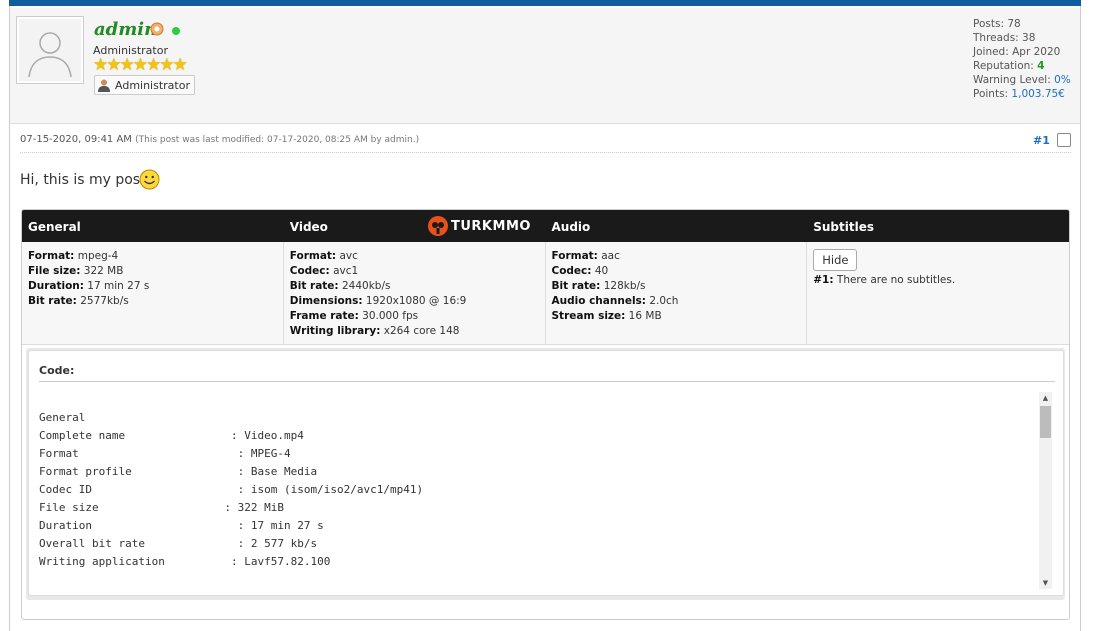  Describe the element at coordinates (102, 301) in the screenshot. I see `general-value: 2577kb/s` at that location.